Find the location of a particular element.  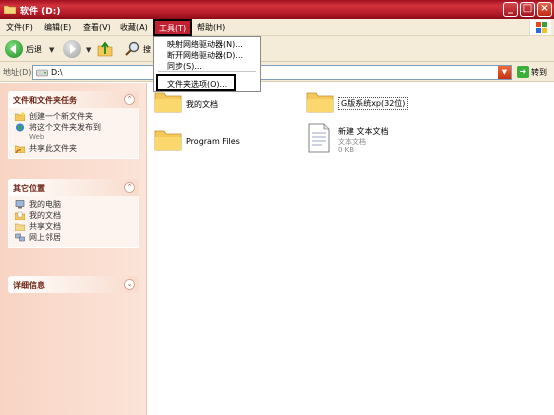

menu-tools: 工具(T) is located at coordinates (173, 27).